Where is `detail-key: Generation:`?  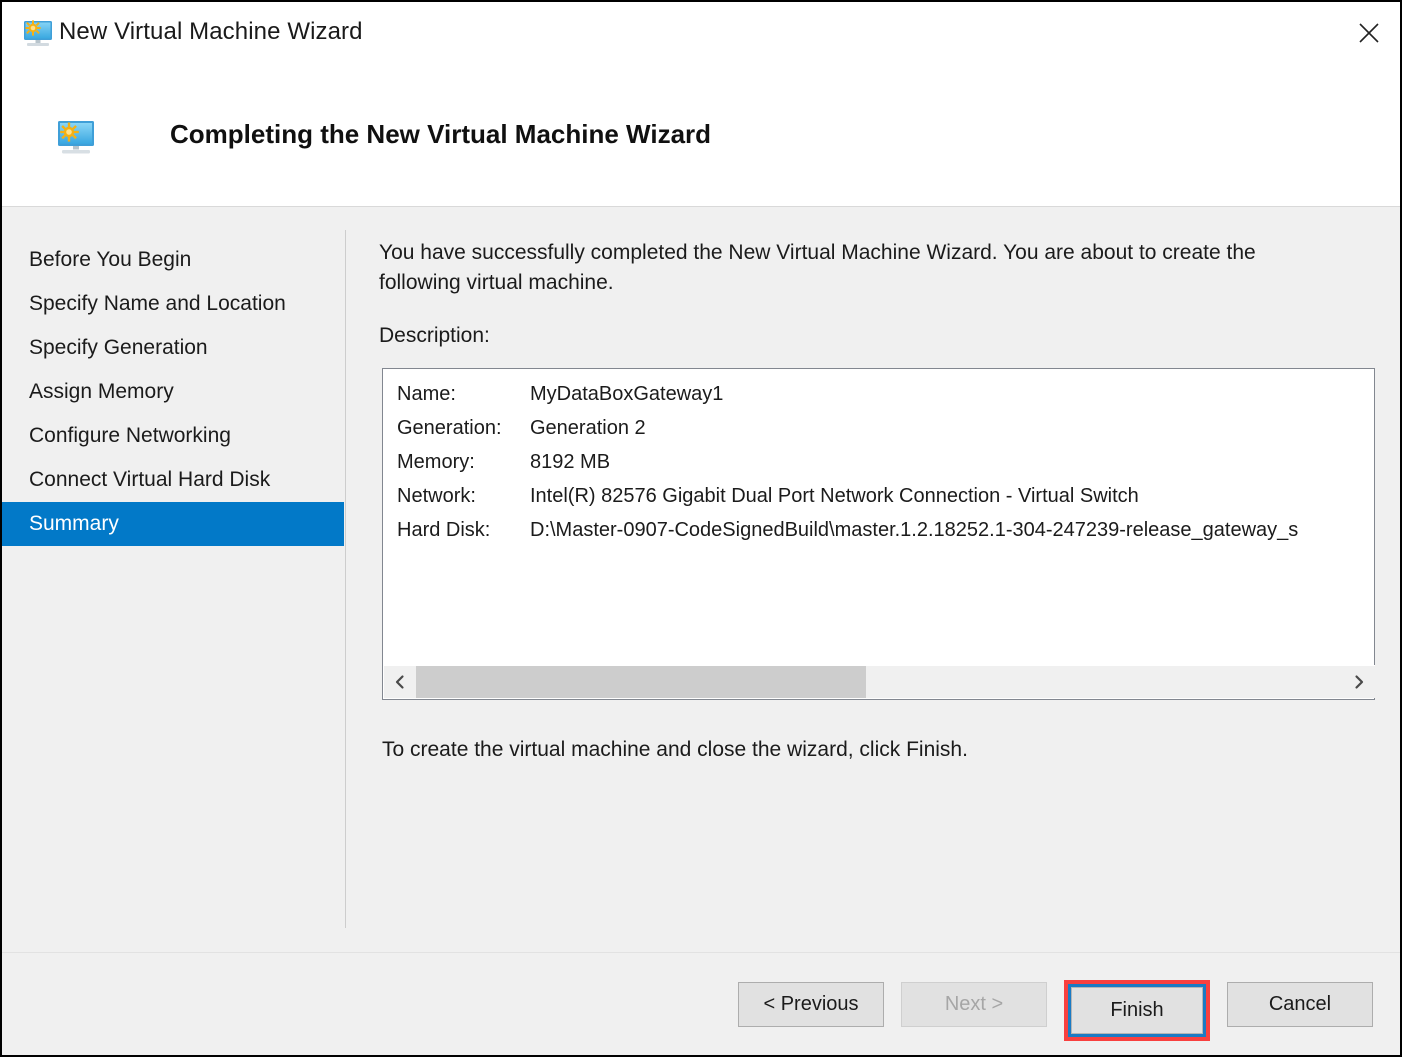 detail-key: Generation: is located at coordinates (449, 428).